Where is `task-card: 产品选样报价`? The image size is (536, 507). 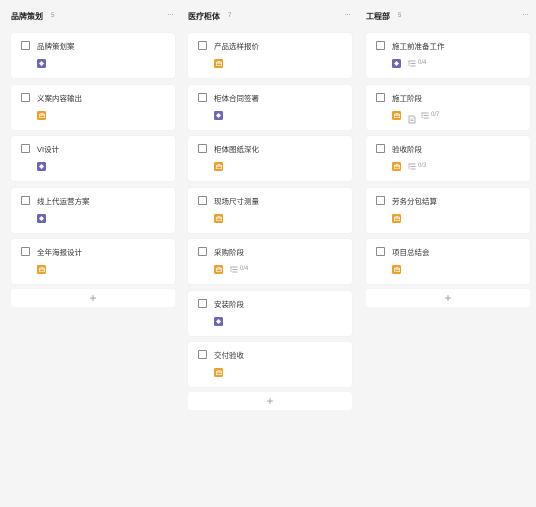 task-card: 产品选样报价 is located at coordinates (270, 55).